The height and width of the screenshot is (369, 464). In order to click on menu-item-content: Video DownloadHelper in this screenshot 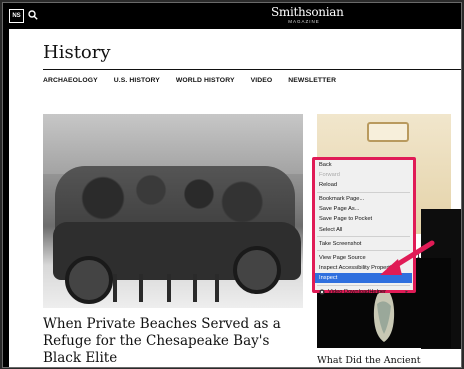, I will do `click(352, 292)`.